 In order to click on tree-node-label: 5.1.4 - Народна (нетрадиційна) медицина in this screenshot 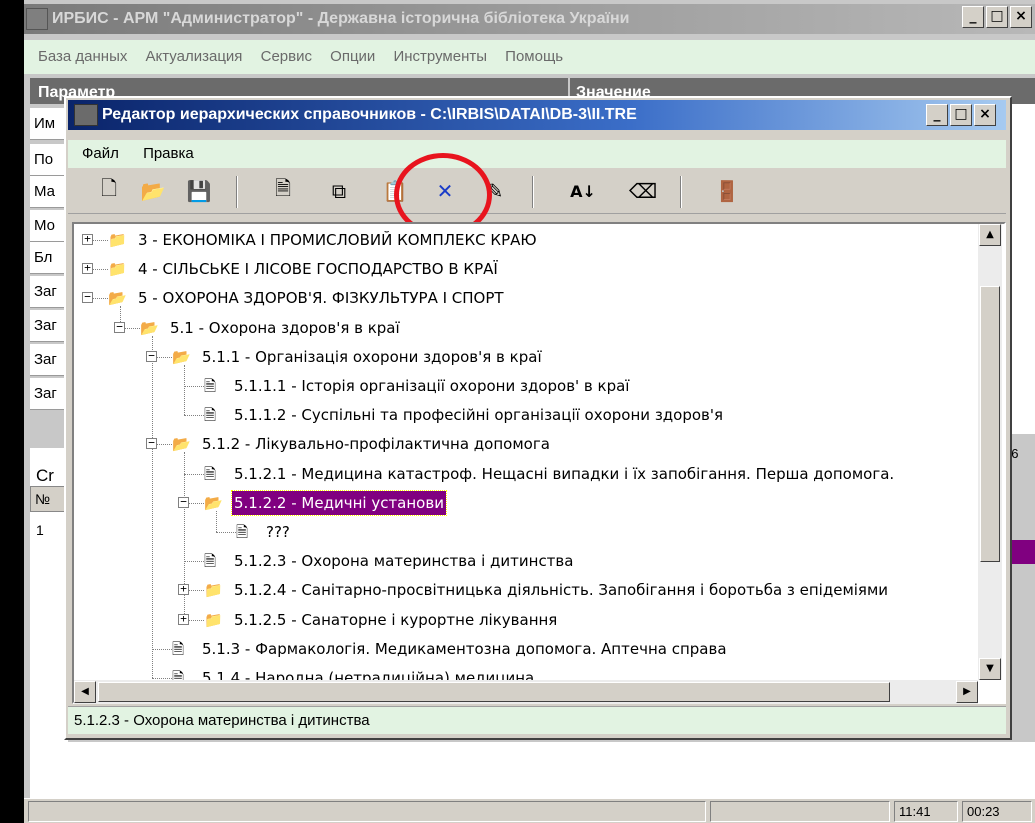, I will do `click(368, 674)`.